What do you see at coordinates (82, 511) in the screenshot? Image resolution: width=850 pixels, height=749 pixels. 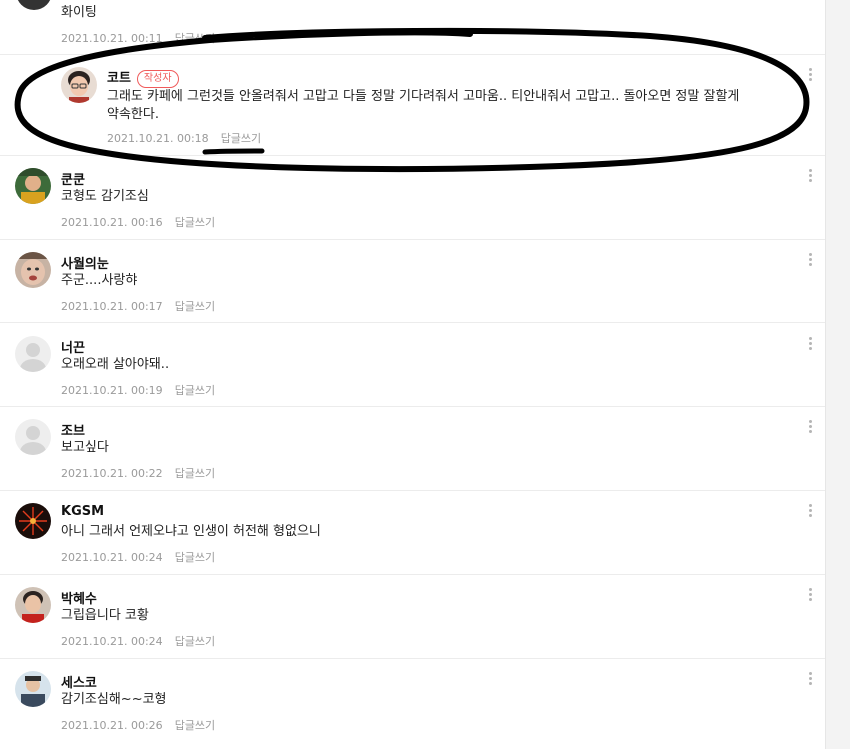 I see `comment-nickname: KGSM` at bounding box center [82, 511].